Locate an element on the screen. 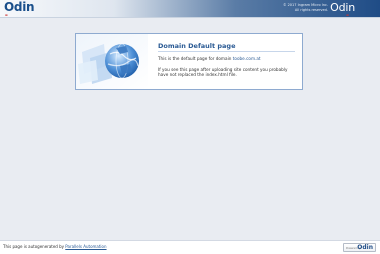 The height and width of the screenshot is (254, 380). powered-by-badge: Powered by Odin is located at coordinates (359, 247).